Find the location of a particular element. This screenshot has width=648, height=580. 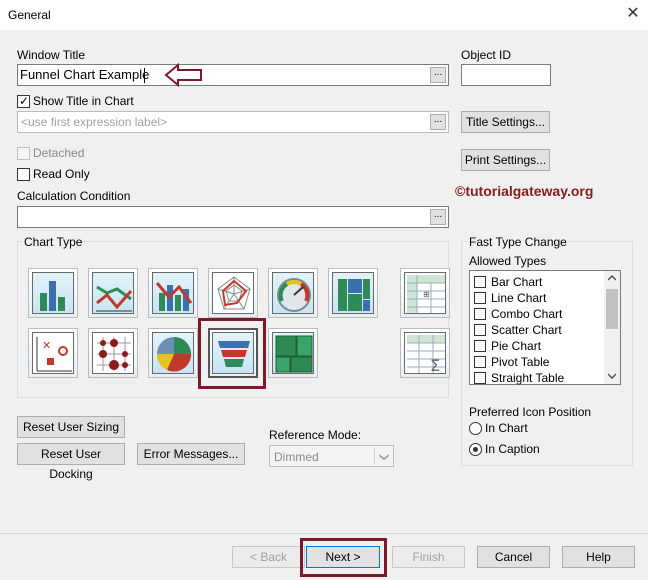

window-title-label: Window Title is located at coordinates (51, 55).